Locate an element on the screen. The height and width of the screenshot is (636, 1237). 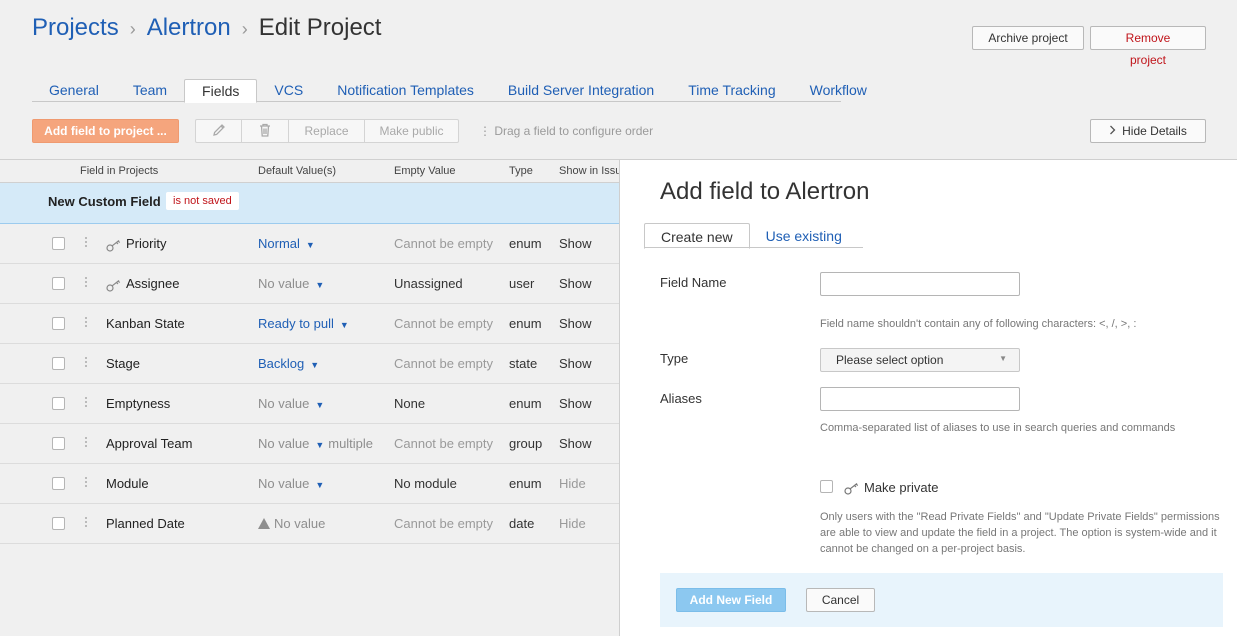
tab-notification-templates: Notification Templates is located at coordinates (405, 90).